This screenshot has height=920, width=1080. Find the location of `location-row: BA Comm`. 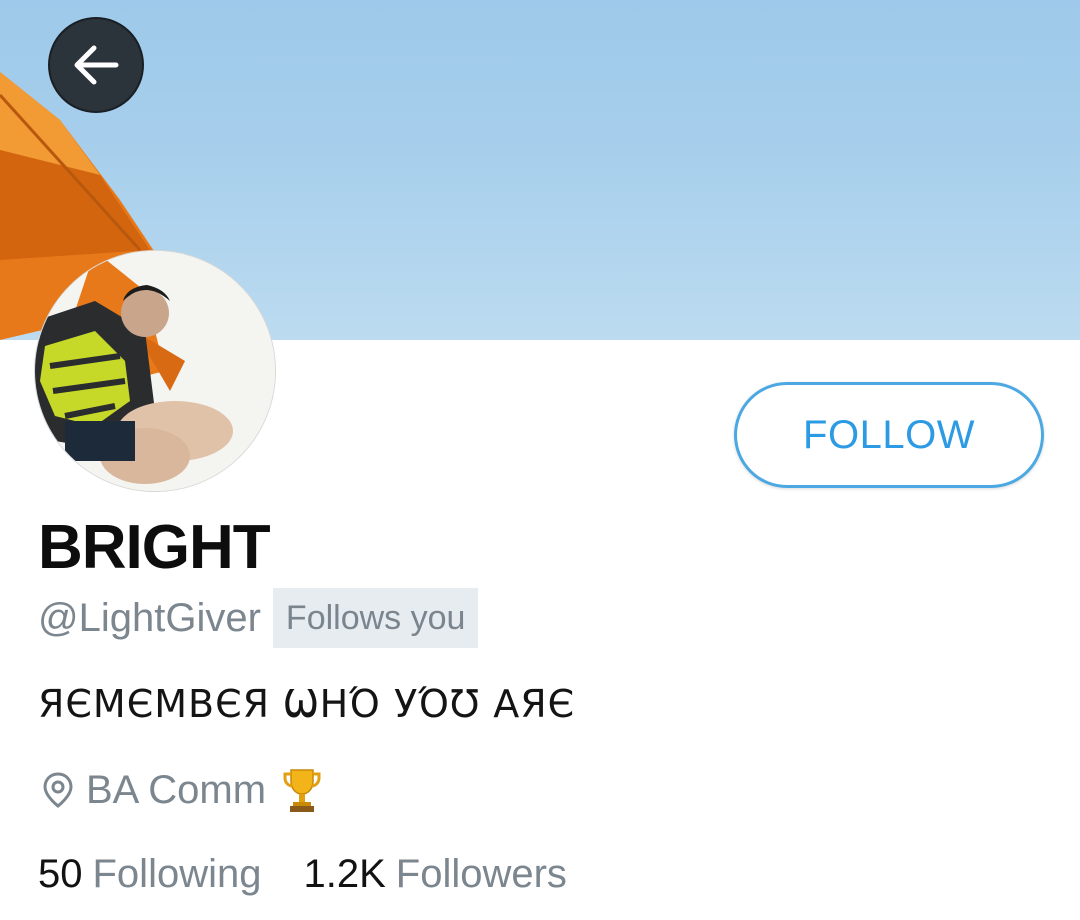

location-row: BA Comm is located at coordinates (180, 790).